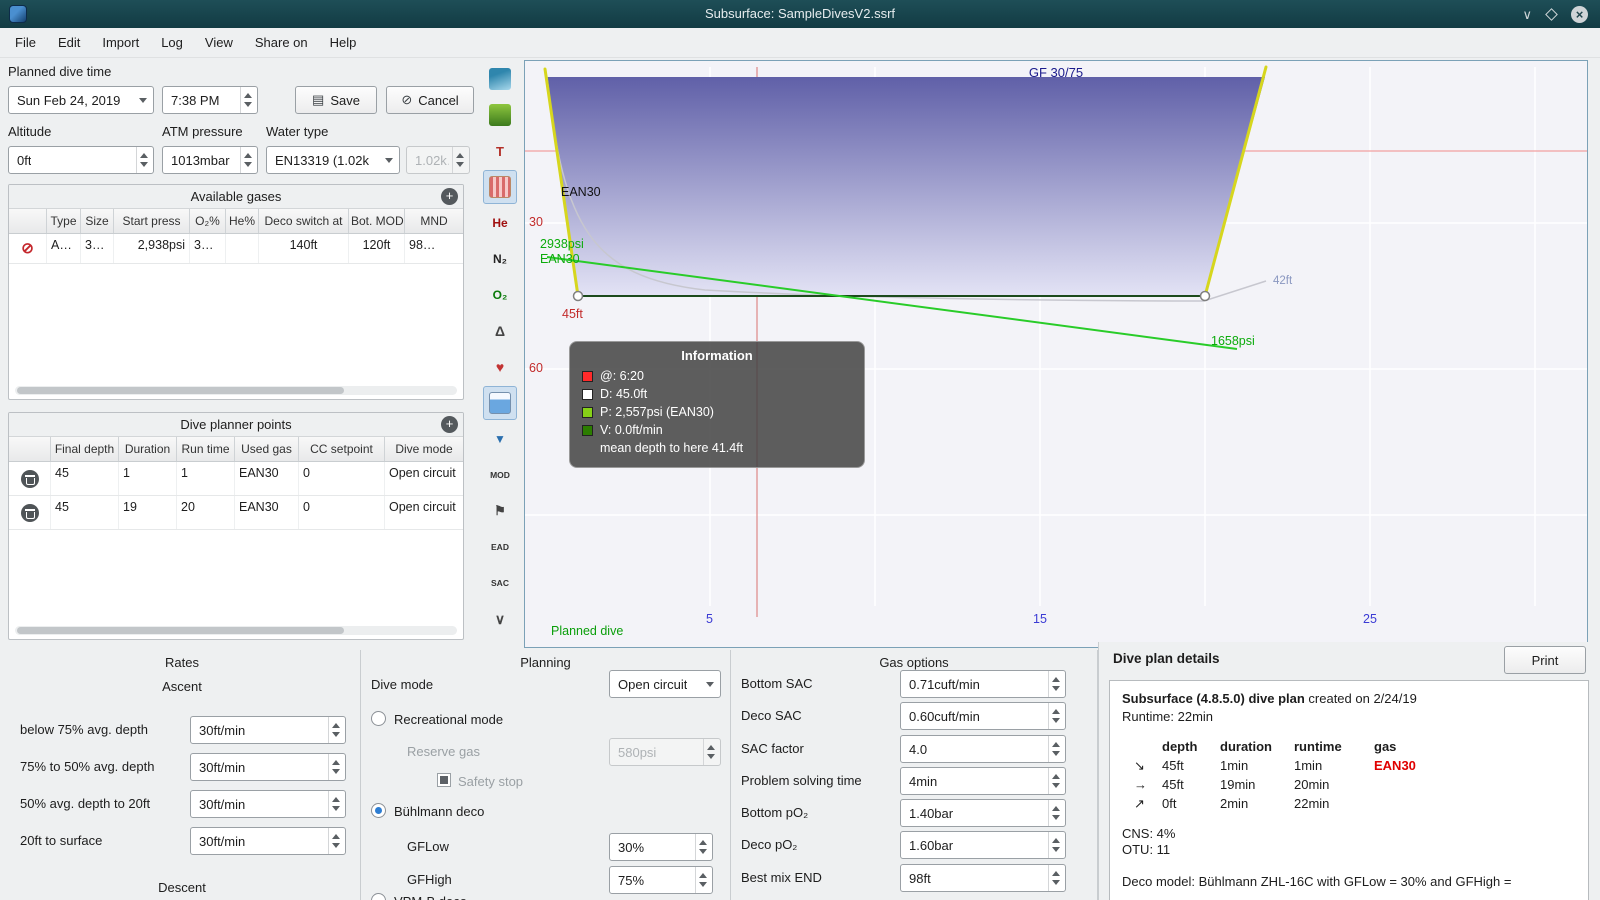 Image resolution: width=1600 pixels, height=900 pixels. What do you see at coordinates (268, 730) in the screenshot?
I see `ascent-rate-75-spinner: 30ft/min` at bounding box center [268, 730].